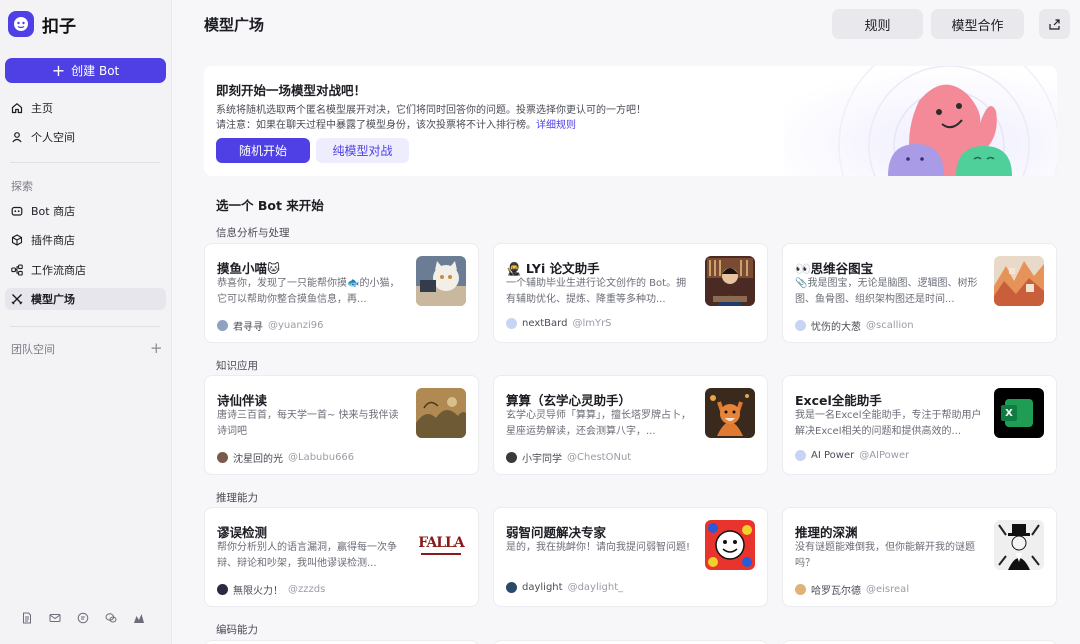 The image size is (1080, 644). Describe the element at coordinates (59, 26) in the screenshot. I see `app-name: 扣子` at that location.